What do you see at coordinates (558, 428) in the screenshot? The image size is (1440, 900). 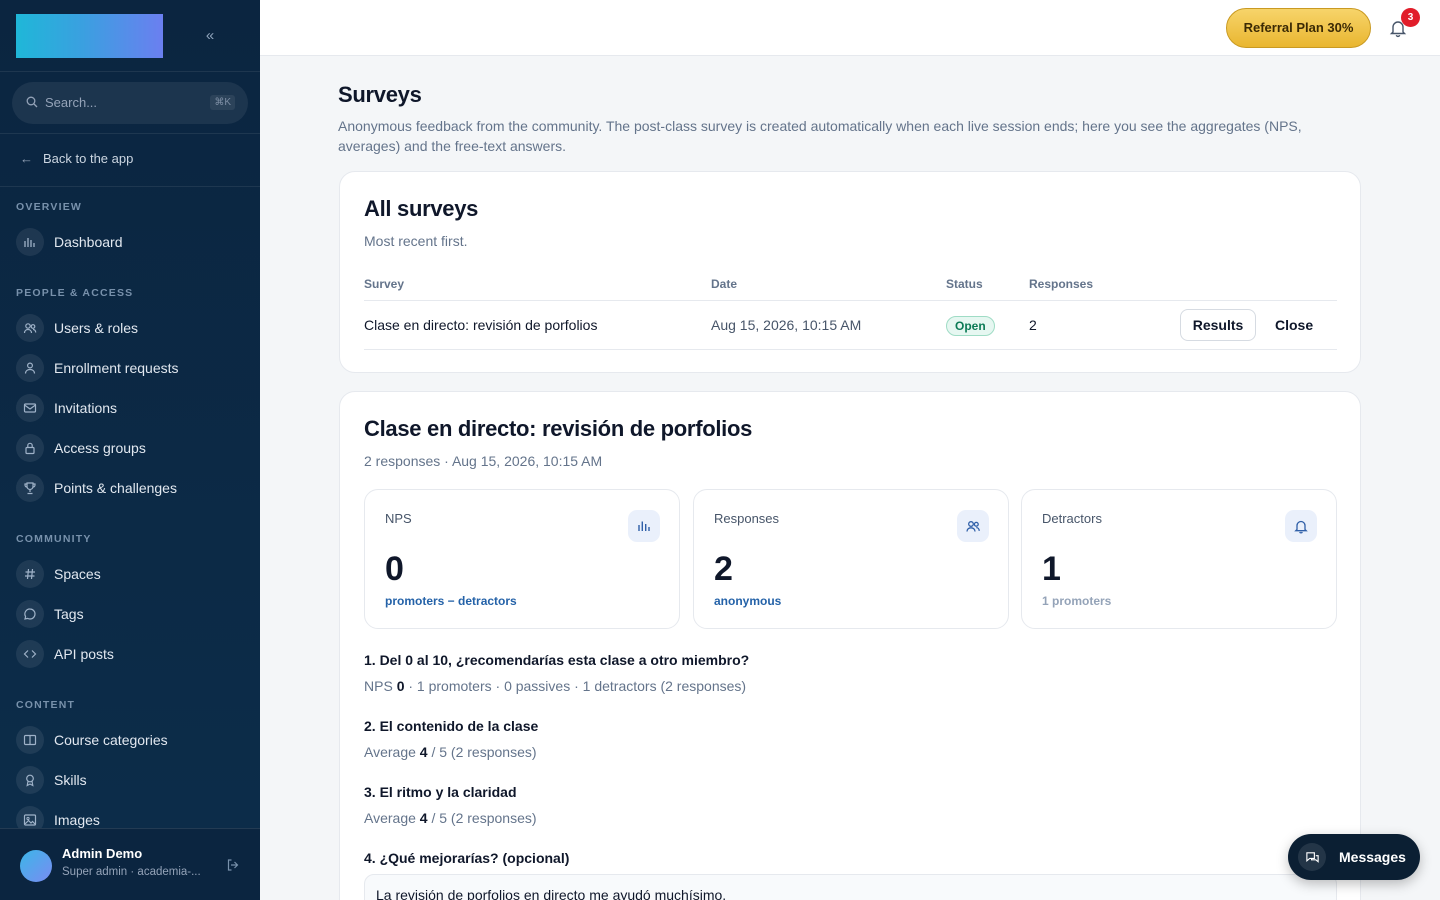 I see `survey-results-title: Clase en directo: revisión de porfolios` at bounding box center [558, 428].